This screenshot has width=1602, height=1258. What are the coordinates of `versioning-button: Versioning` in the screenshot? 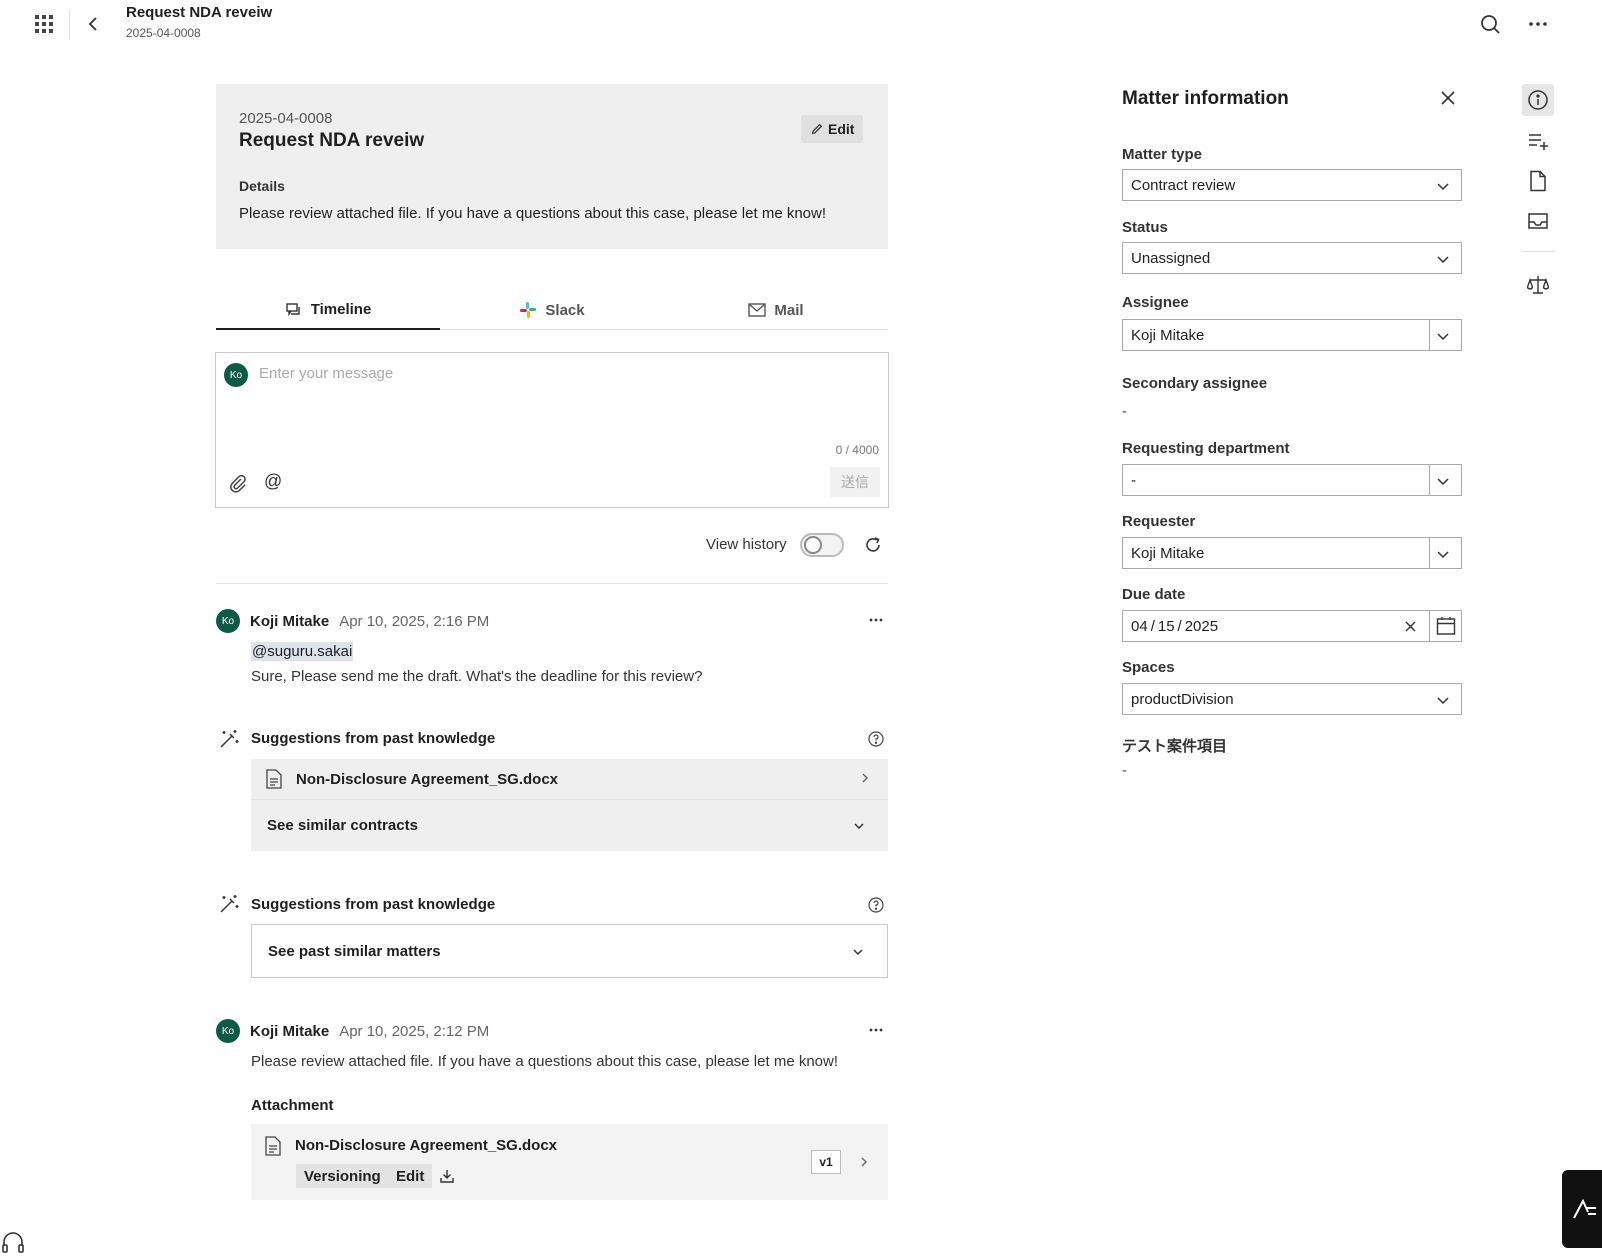 It's located at (342, 1176).